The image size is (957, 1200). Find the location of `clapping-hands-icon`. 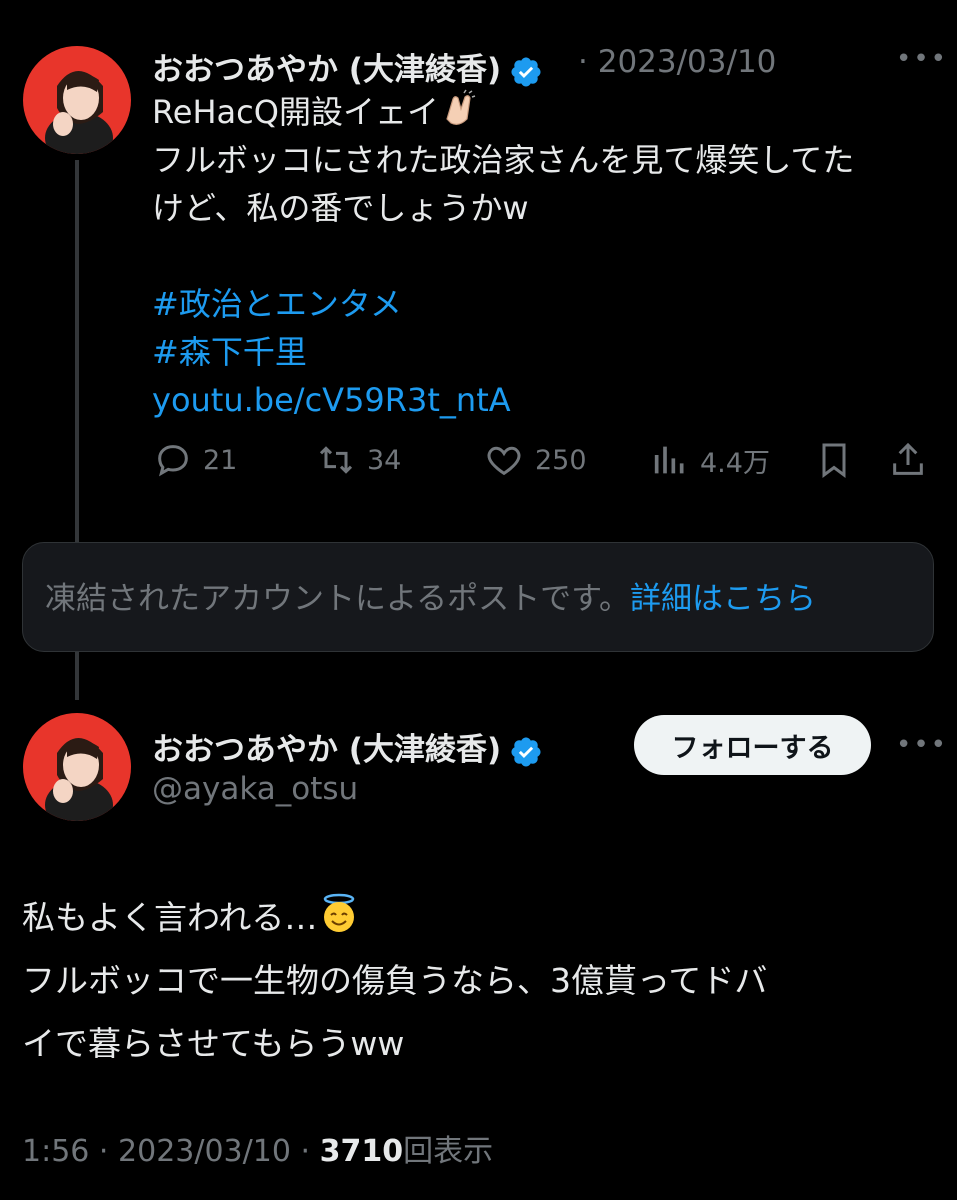

clapping-hands-icon is located at coordinates (461, 107).